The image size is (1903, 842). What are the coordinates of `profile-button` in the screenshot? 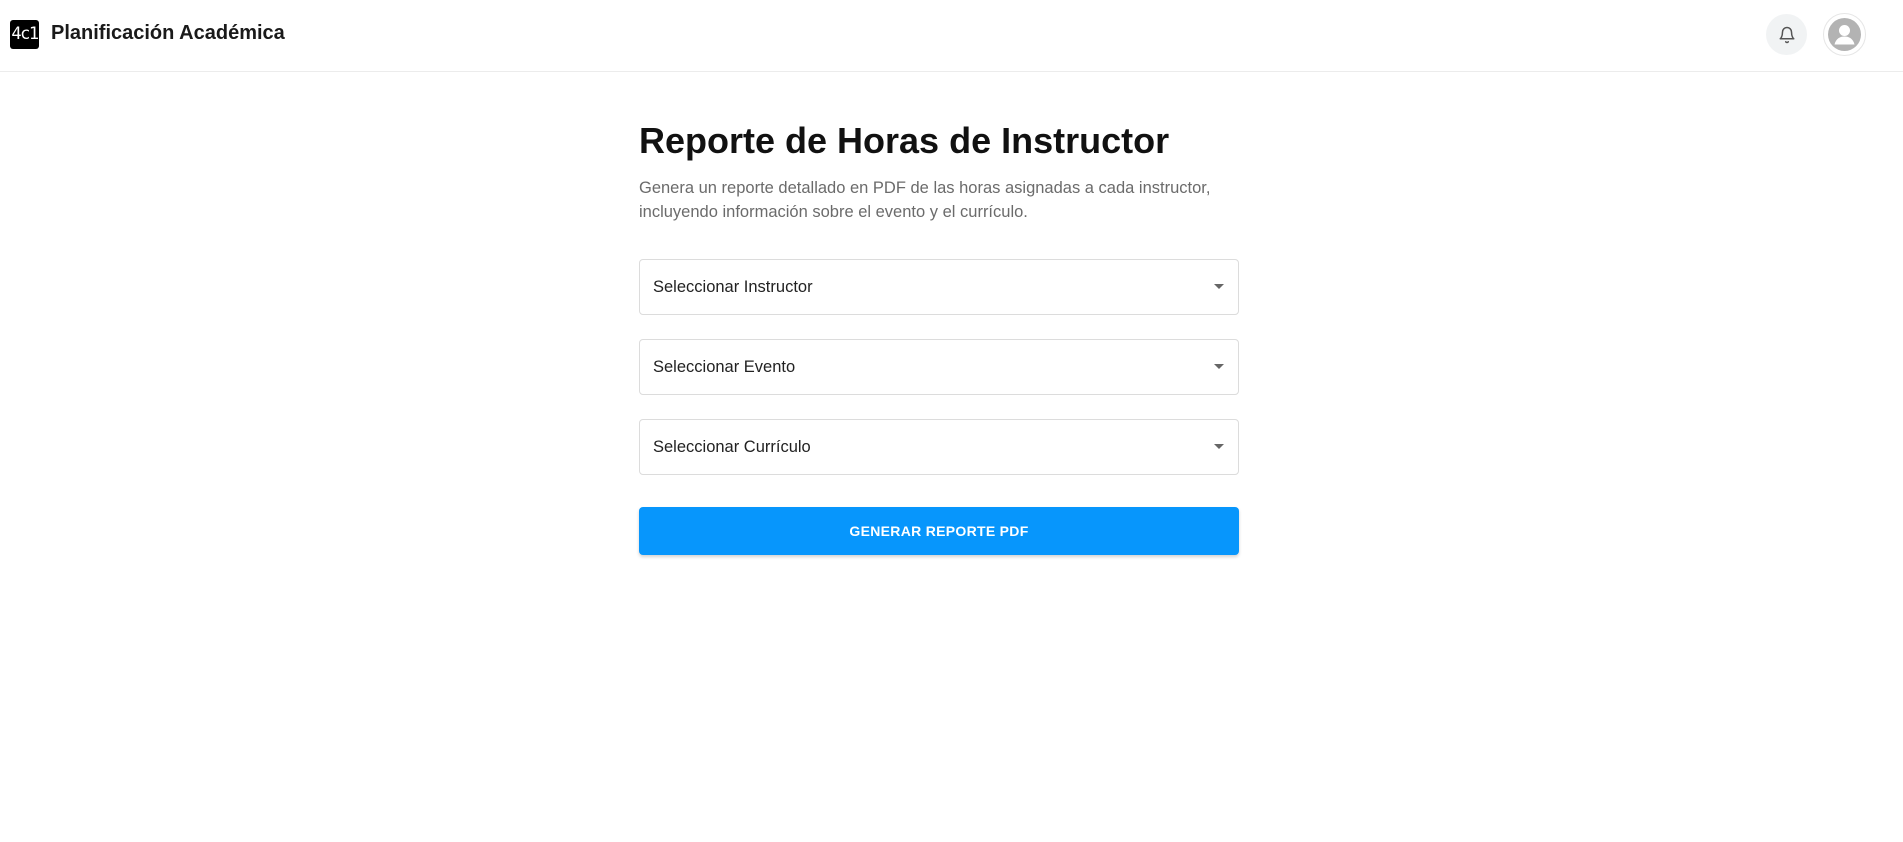 It's located at (1844, 34).